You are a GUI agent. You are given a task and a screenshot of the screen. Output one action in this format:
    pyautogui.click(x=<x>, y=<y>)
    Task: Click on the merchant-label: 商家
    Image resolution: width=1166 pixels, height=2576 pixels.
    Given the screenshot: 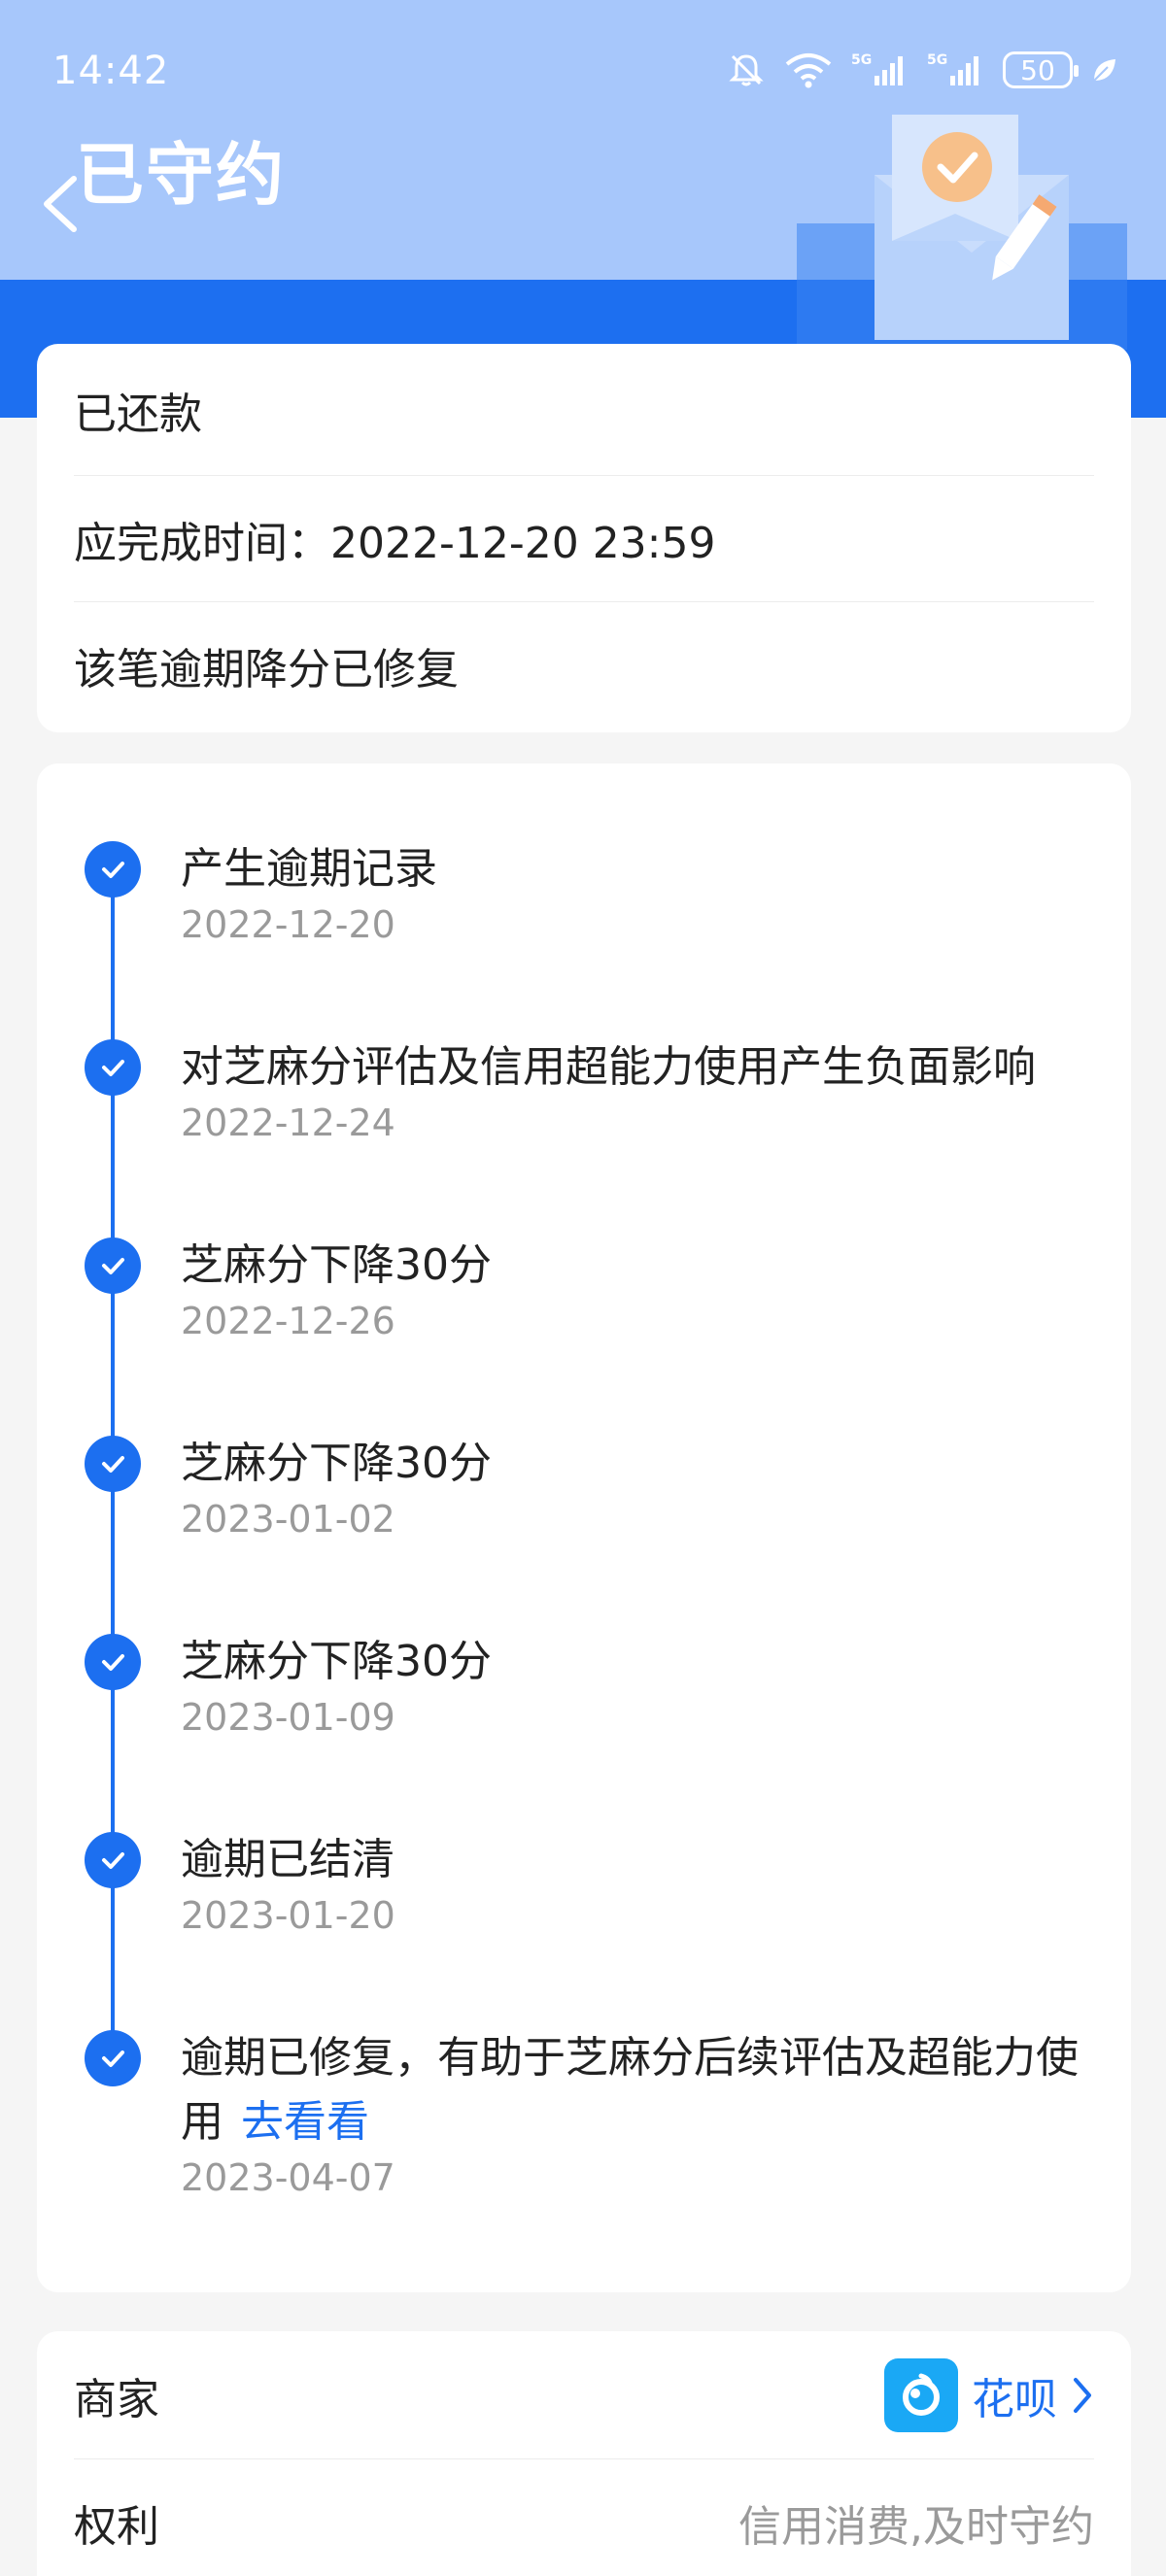 What is the action you would take?
    pyautogui.click(x=116, y=2399)
    